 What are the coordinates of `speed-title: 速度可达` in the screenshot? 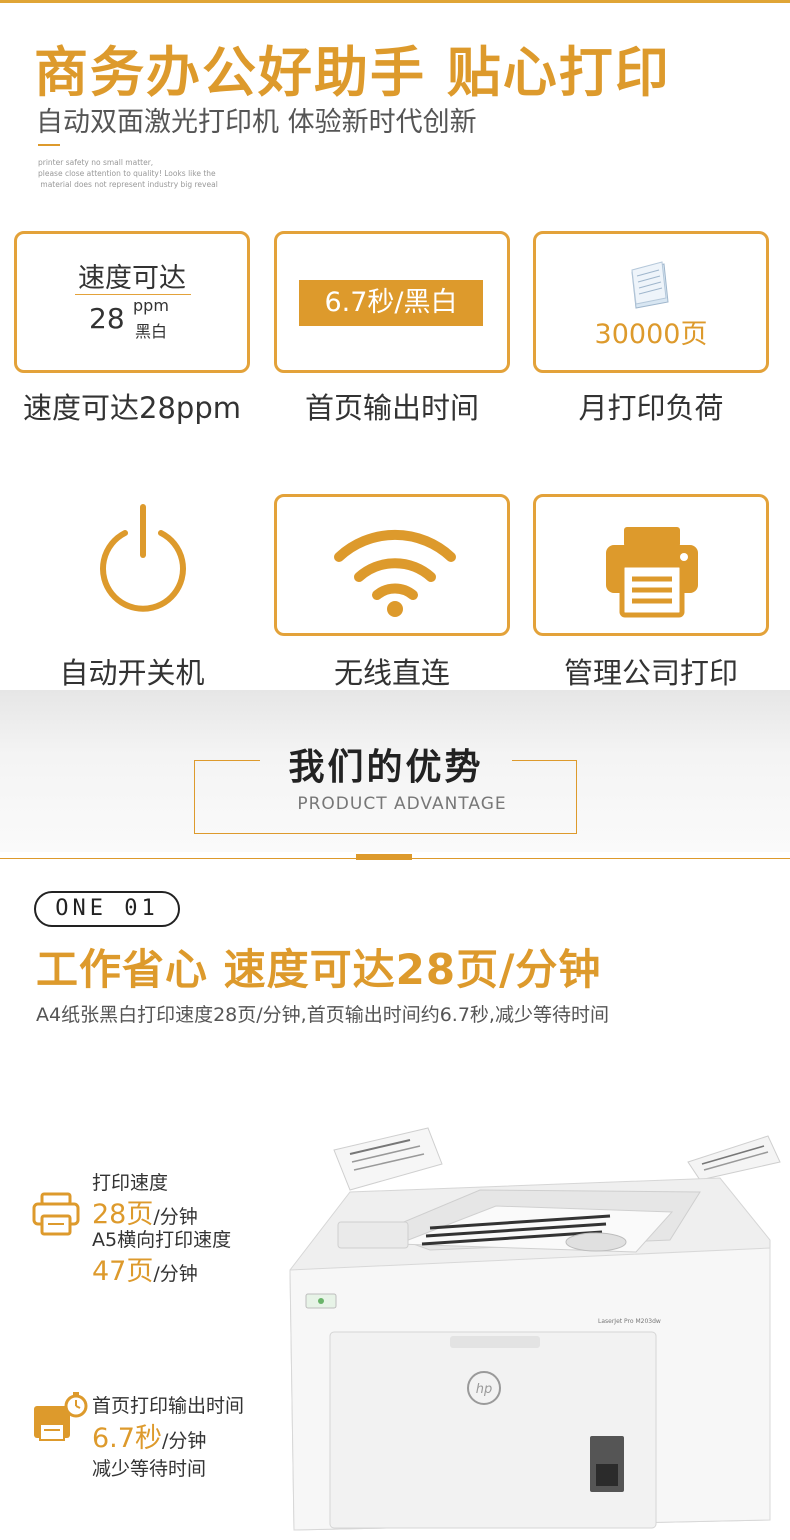 It's located at (132, 278).